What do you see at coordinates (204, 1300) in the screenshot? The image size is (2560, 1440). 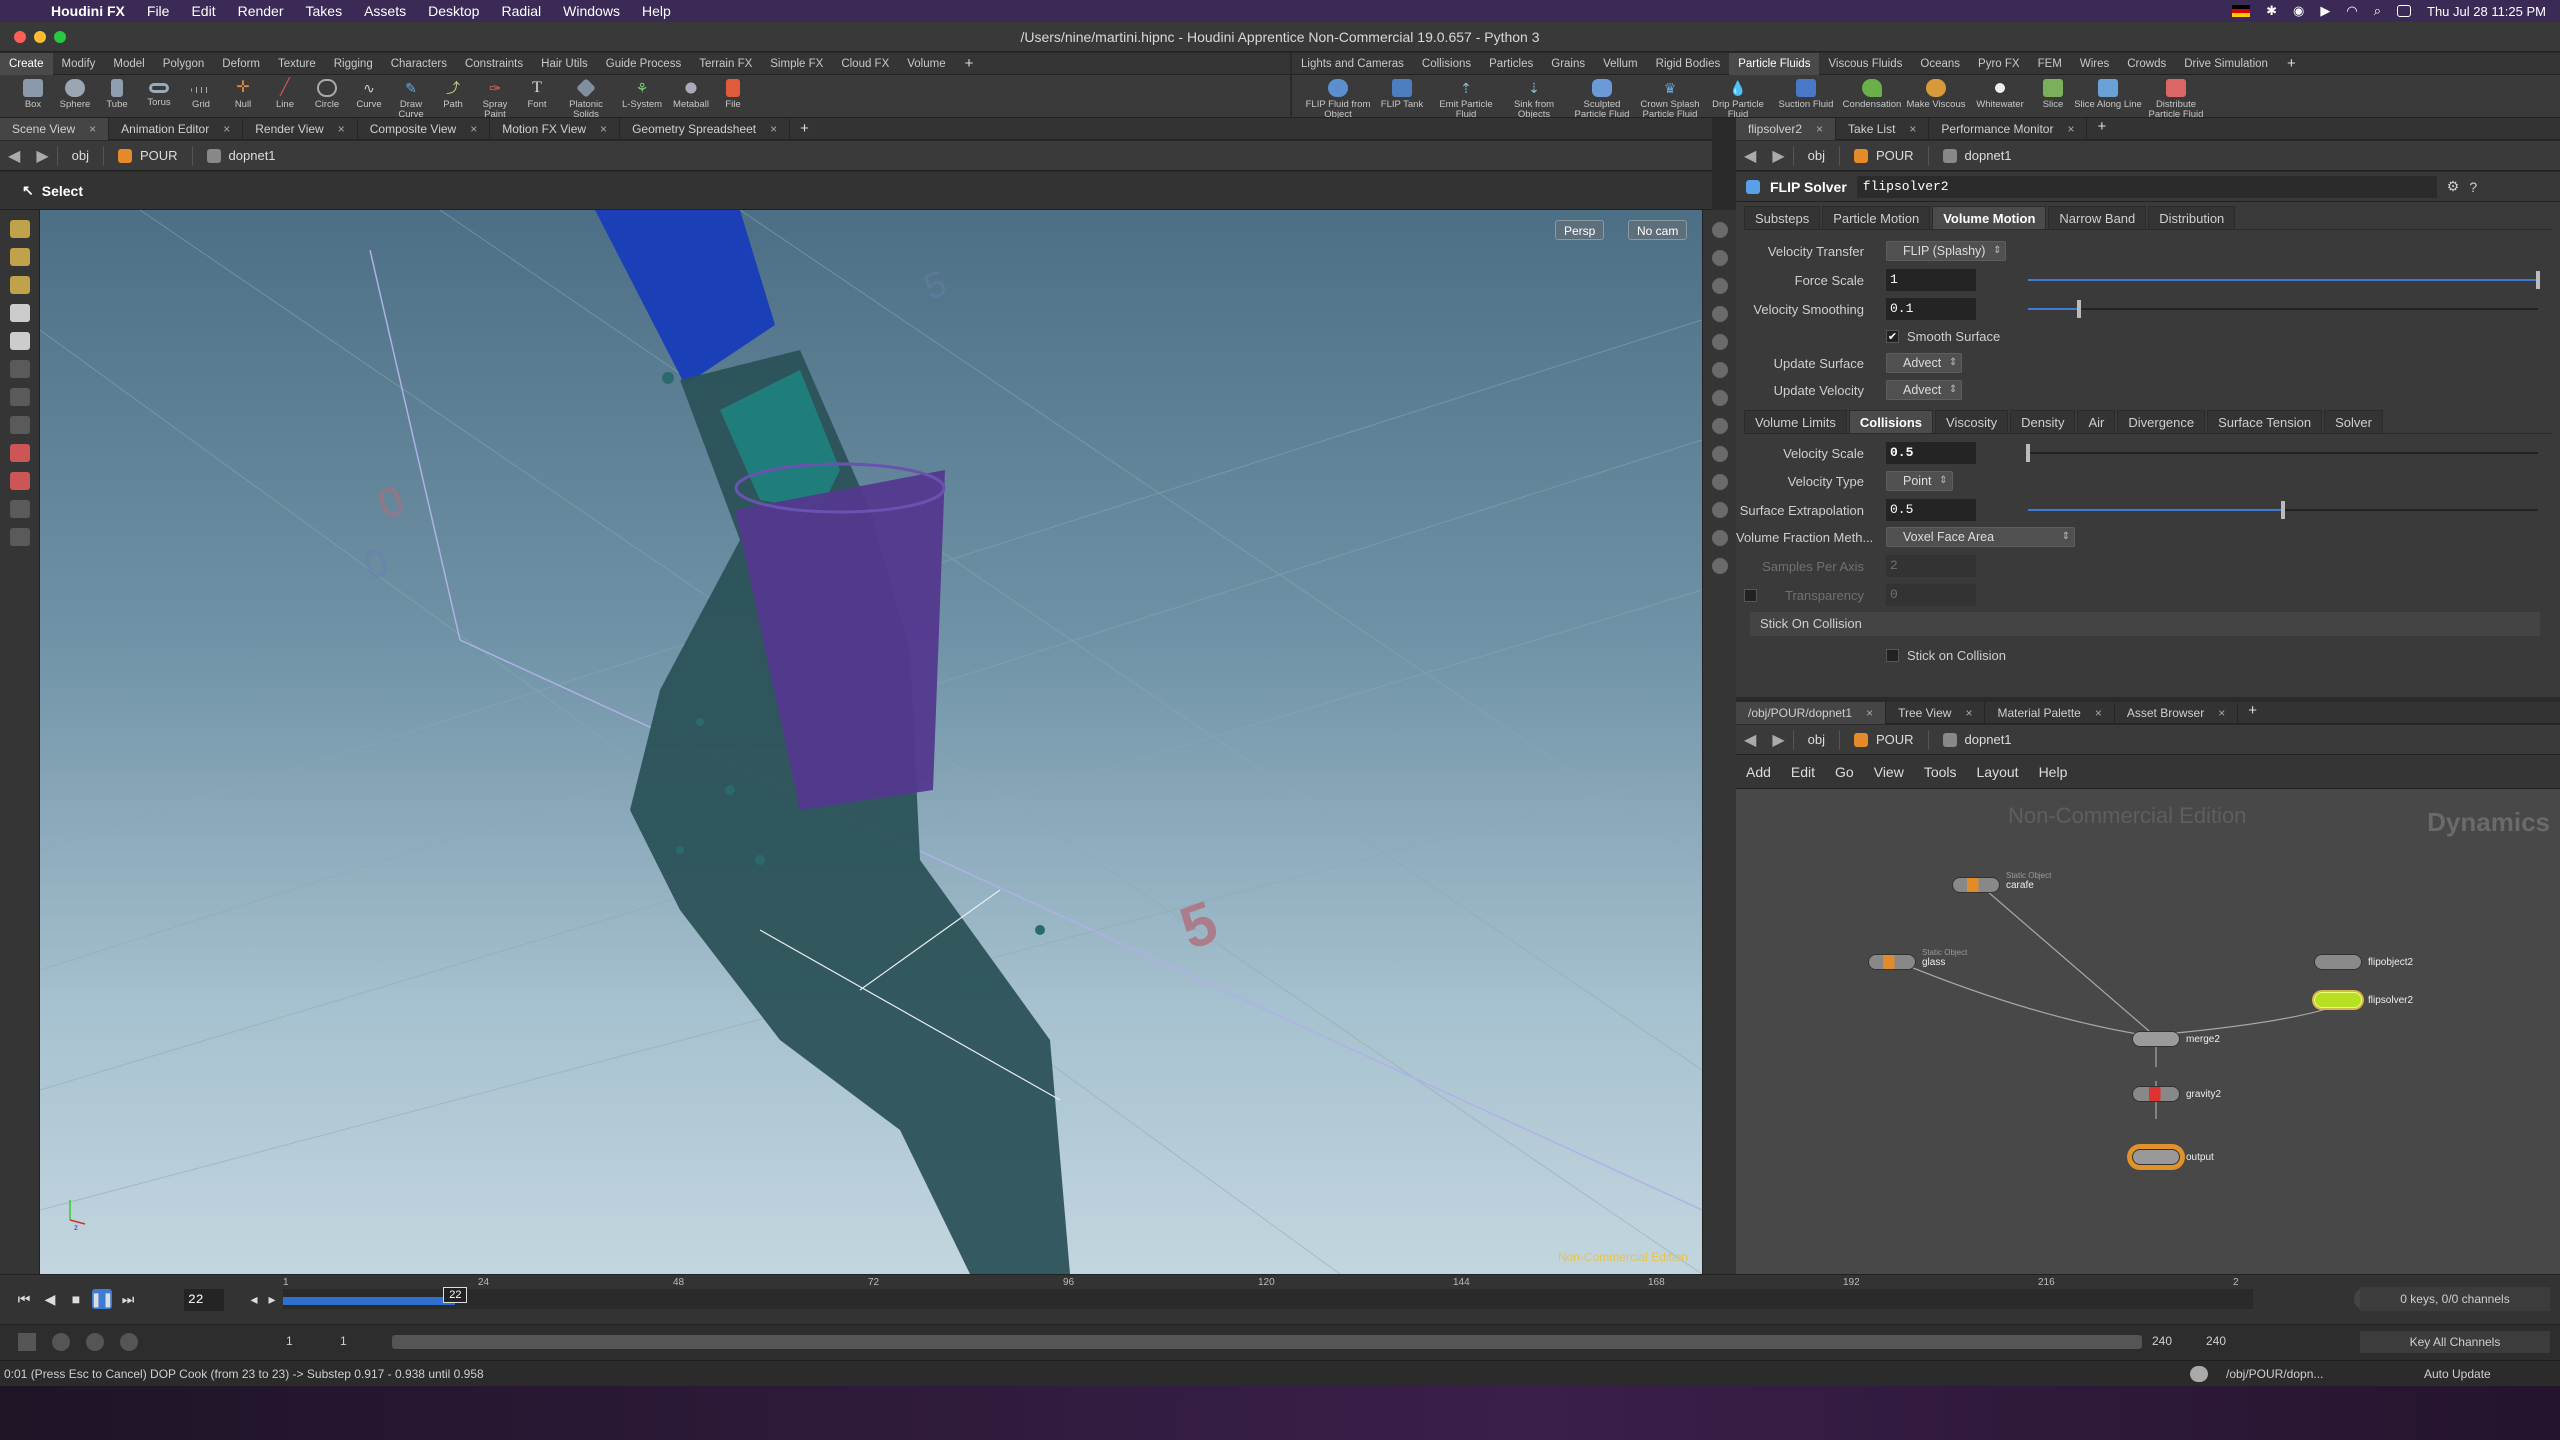 I see `current-frame-field: 22` at bounding box center [204, 1300].